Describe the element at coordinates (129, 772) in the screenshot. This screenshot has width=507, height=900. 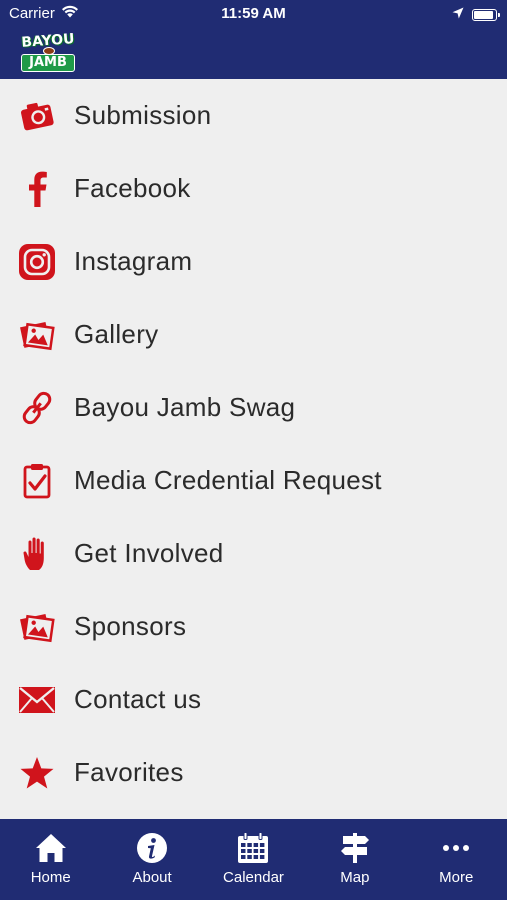
I see `menu-item-label: Favorites` at that location.